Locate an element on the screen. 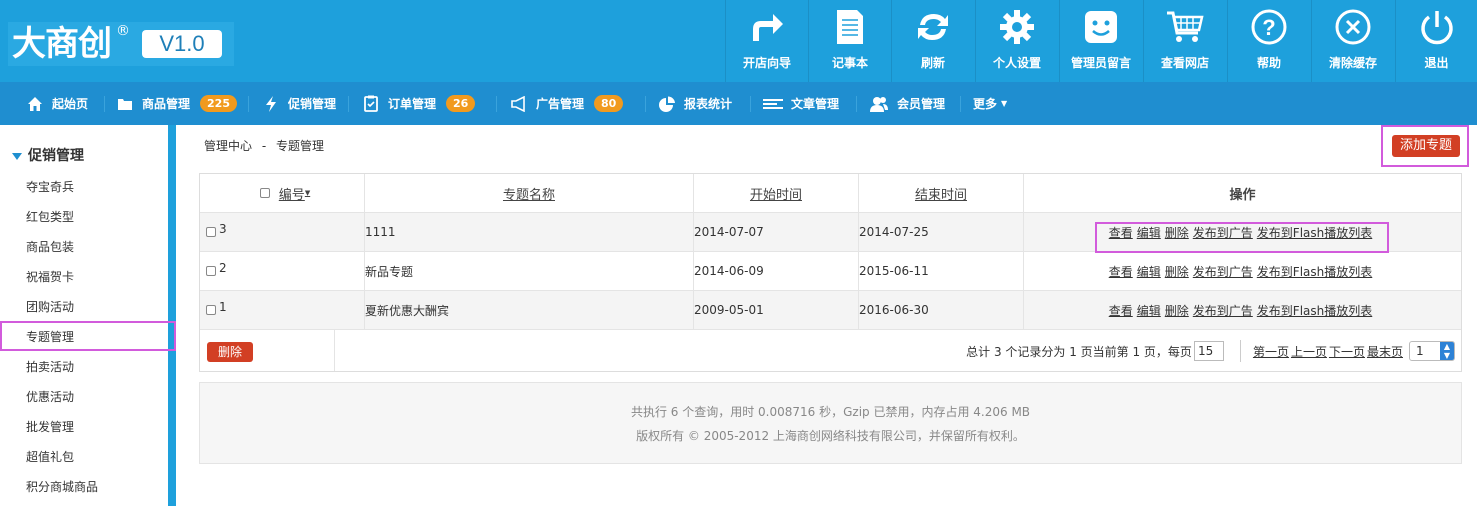 This screenshot has width=1477, height=506. nav-item-members: 会员管理 is located at coordinates (907, 103).